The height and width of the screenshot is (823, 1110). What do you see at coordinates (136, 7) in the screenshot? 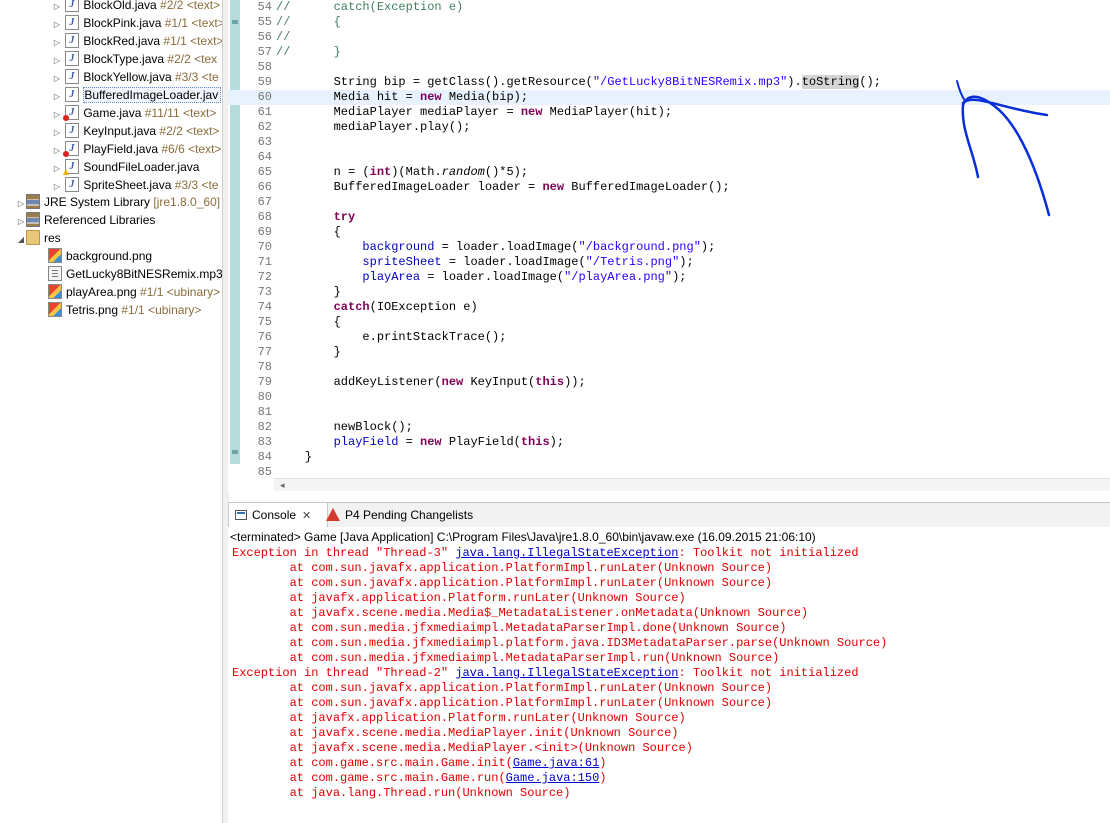
I see `tree-item-java-file: ▷ BlockOld.java #2/2 <text>` at bounding box center [136, 7].